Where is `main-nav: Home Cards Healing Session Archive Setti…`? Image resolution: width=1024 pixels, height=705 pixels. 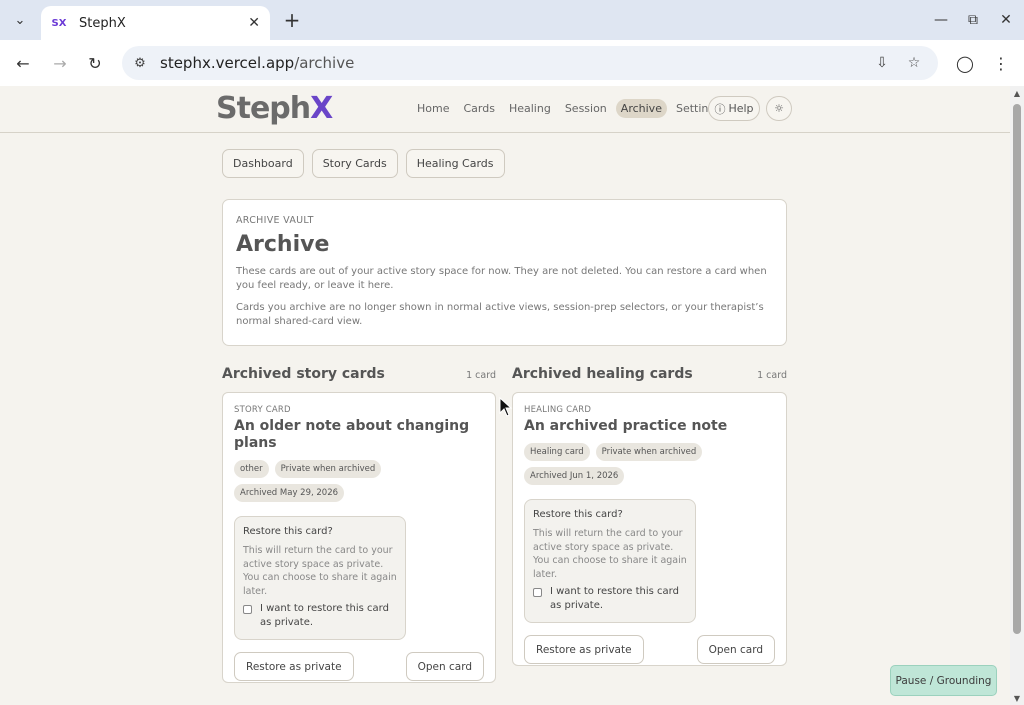 main-nav: Home Cards Healing Session Archive Setti… is located at coordinates (569, 108).